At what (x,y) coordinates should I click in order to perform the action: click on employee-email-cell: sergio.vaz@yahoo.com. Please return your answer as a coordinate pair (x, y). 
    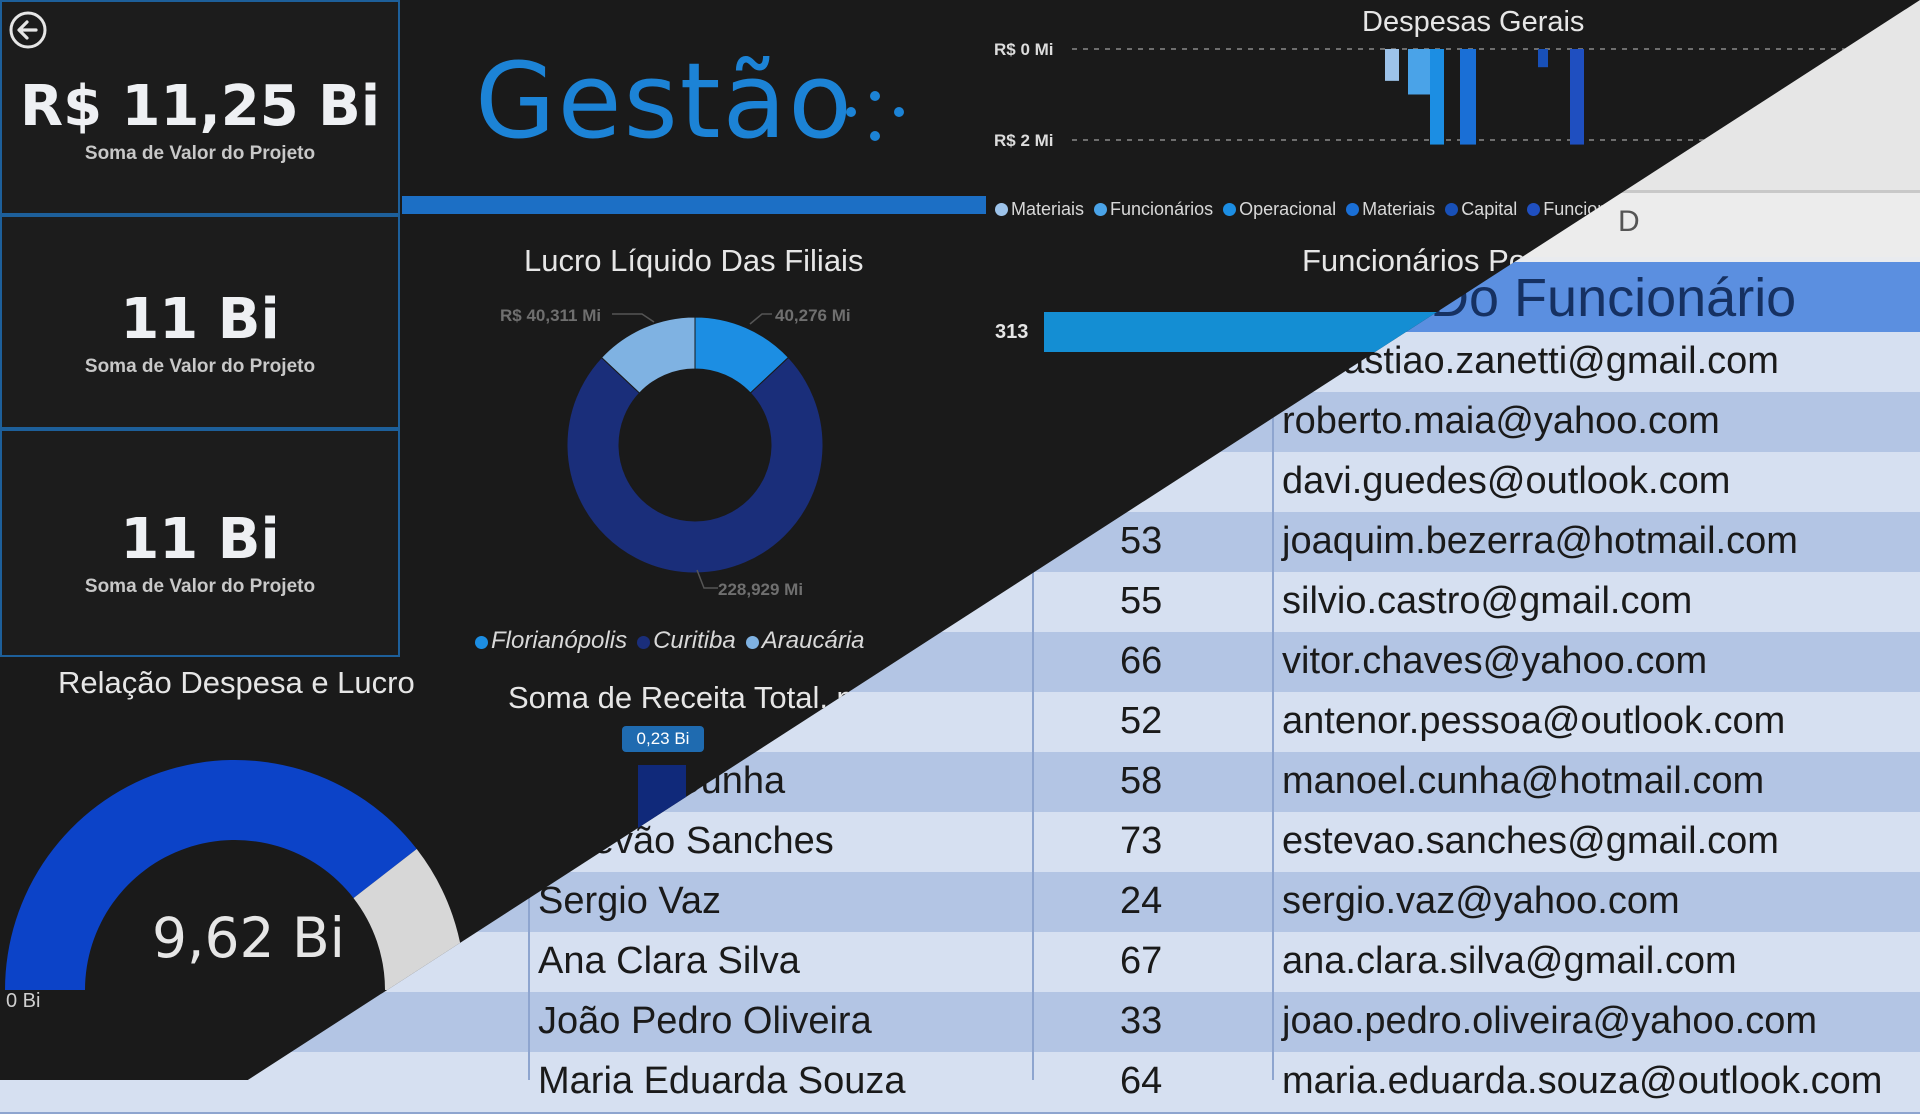
    Looking at the image, I should click on (1481, 901).